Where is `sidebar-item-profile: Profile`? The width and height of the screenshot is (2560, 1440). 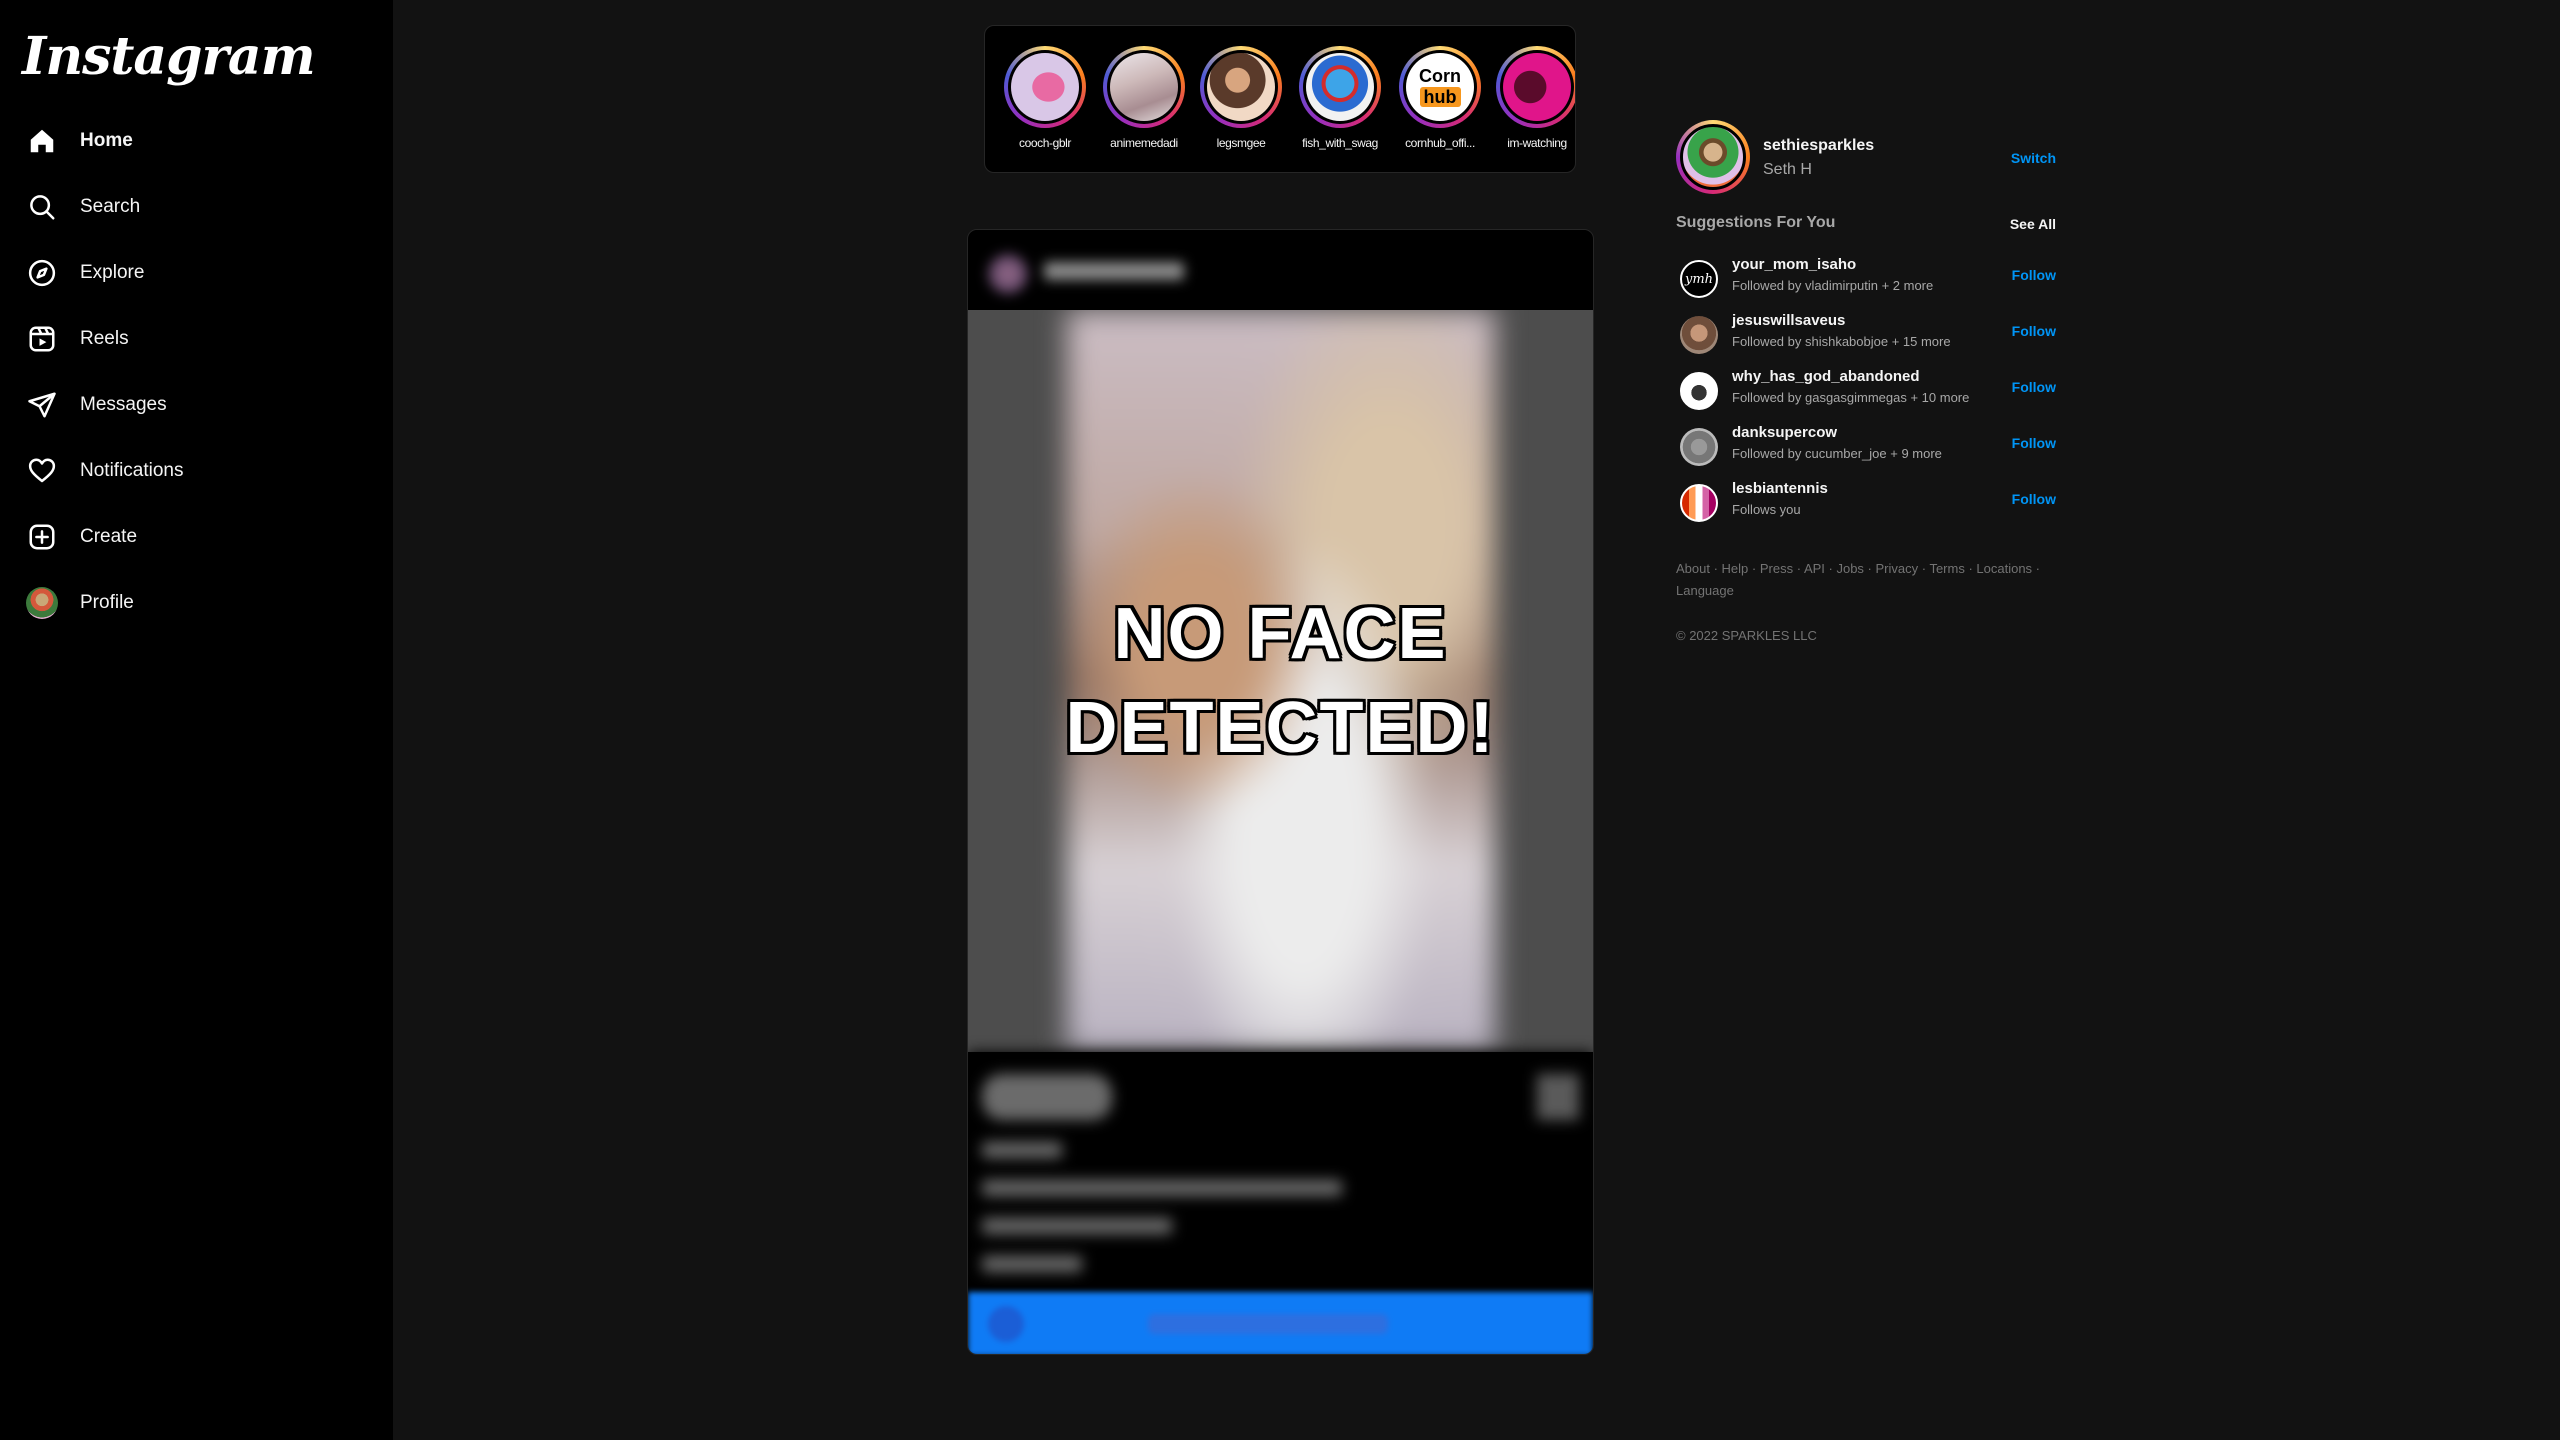 sidebar-item-profile: Profile is located at coordinates (105, 603).